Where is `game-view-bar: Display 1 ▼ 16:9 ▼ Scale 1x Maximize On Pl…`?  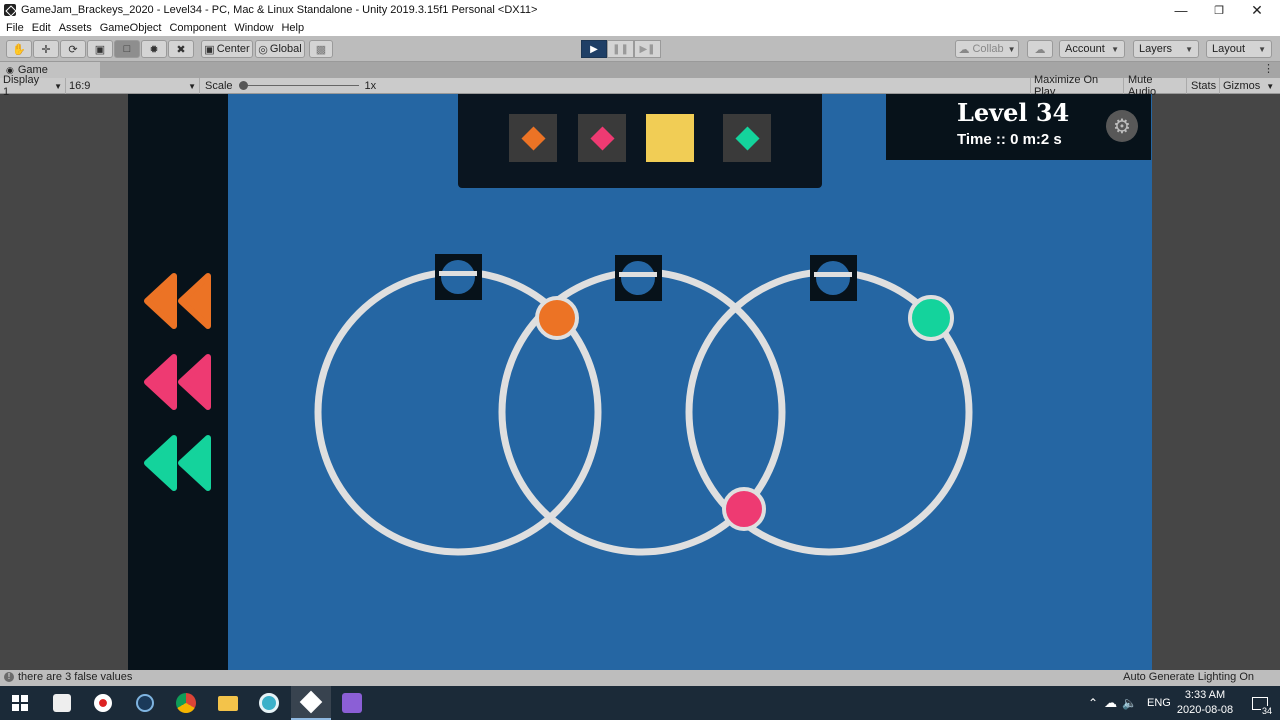
game-view-bar: Display 1 ▼ 16:9 ▼ Scale 1x Maximize On Pl… is located at coordinates (640, 86).